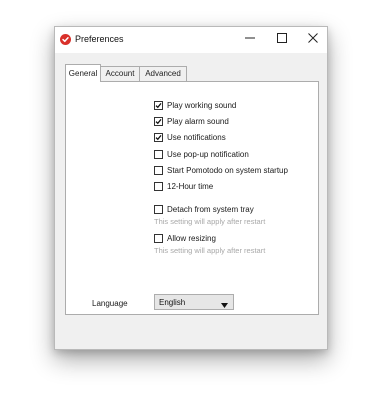 The image size is (380, 420). What do you see at coordinates (194, 302) in the screenshot?
I see `language-dropdown: English` at bounding box center [194, 302].